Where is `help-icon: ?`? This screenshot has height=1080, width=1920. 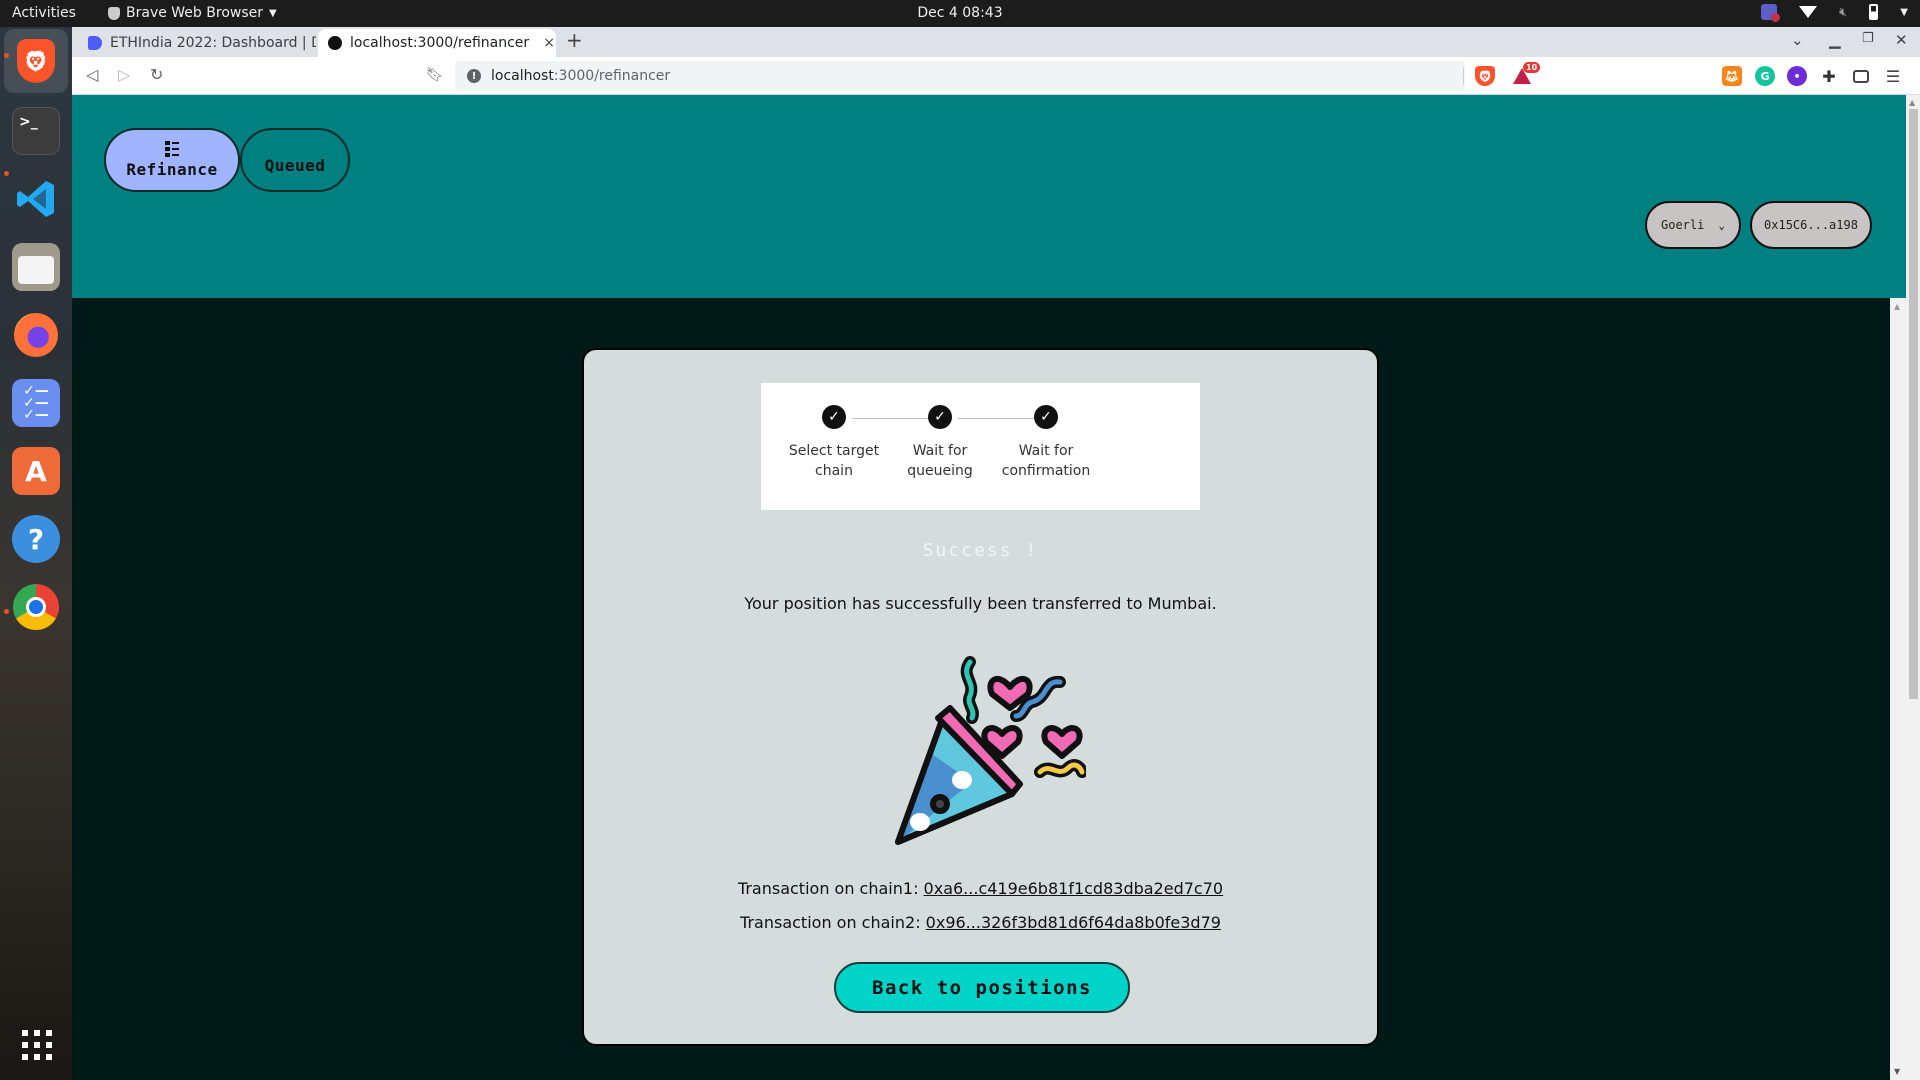 help-icon: ? is located at coordinates (36, 539).